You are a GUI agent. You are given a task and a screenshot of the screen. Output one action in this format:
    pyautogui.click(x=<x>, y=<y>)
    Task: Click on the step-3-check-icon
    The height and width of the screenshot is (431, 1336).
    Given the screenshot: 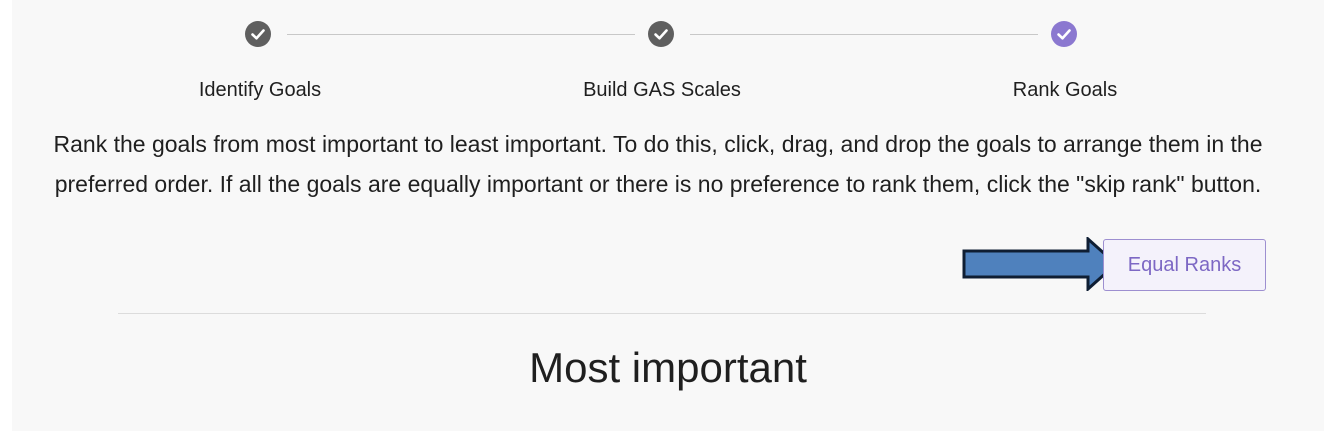 What is the action you would take?
    pyautogui.click(x=1064, y=34)
    